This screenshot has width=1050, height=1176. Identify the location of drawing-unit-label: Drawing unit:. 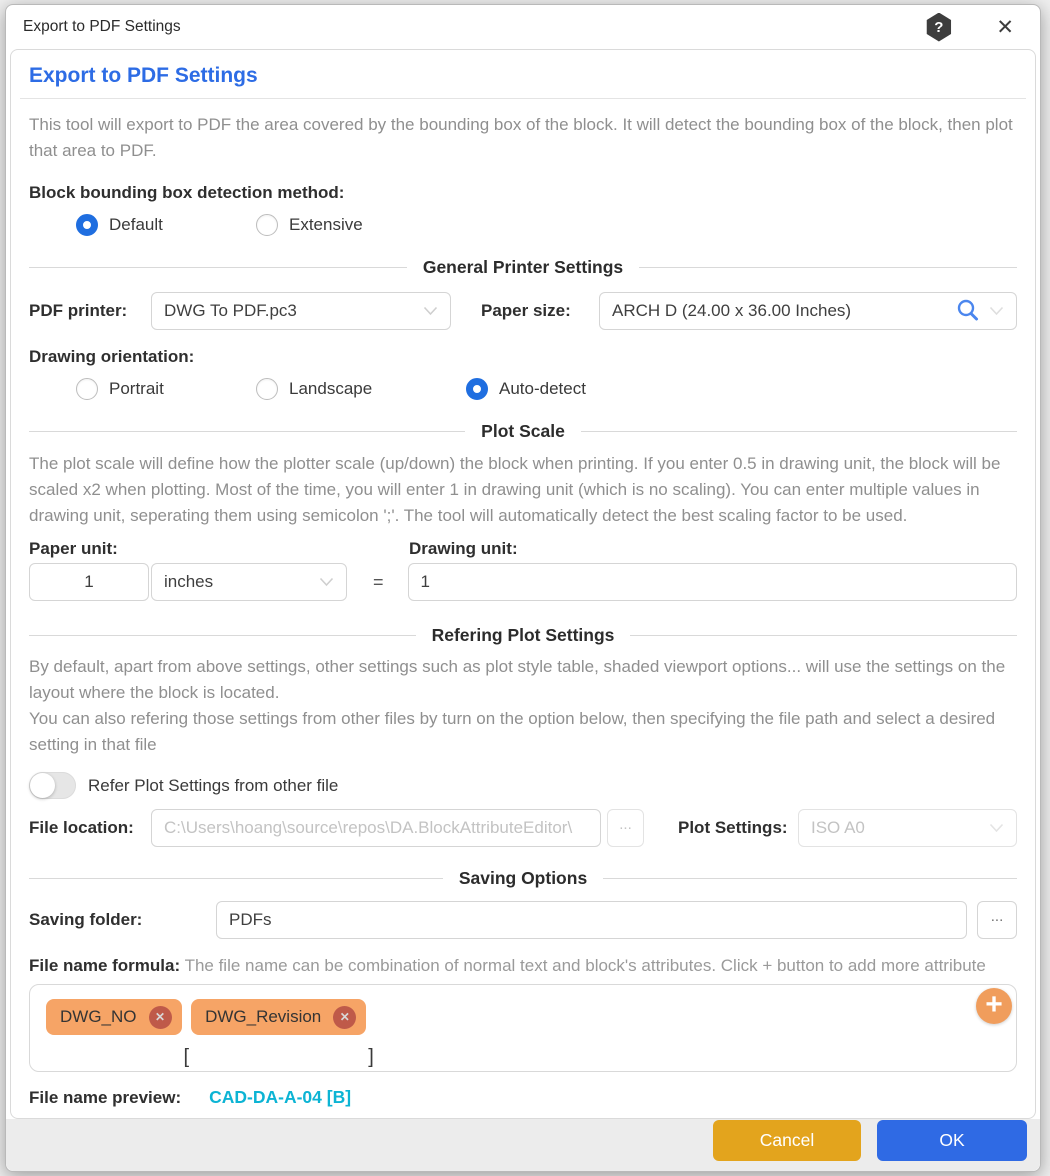
(463, 548).